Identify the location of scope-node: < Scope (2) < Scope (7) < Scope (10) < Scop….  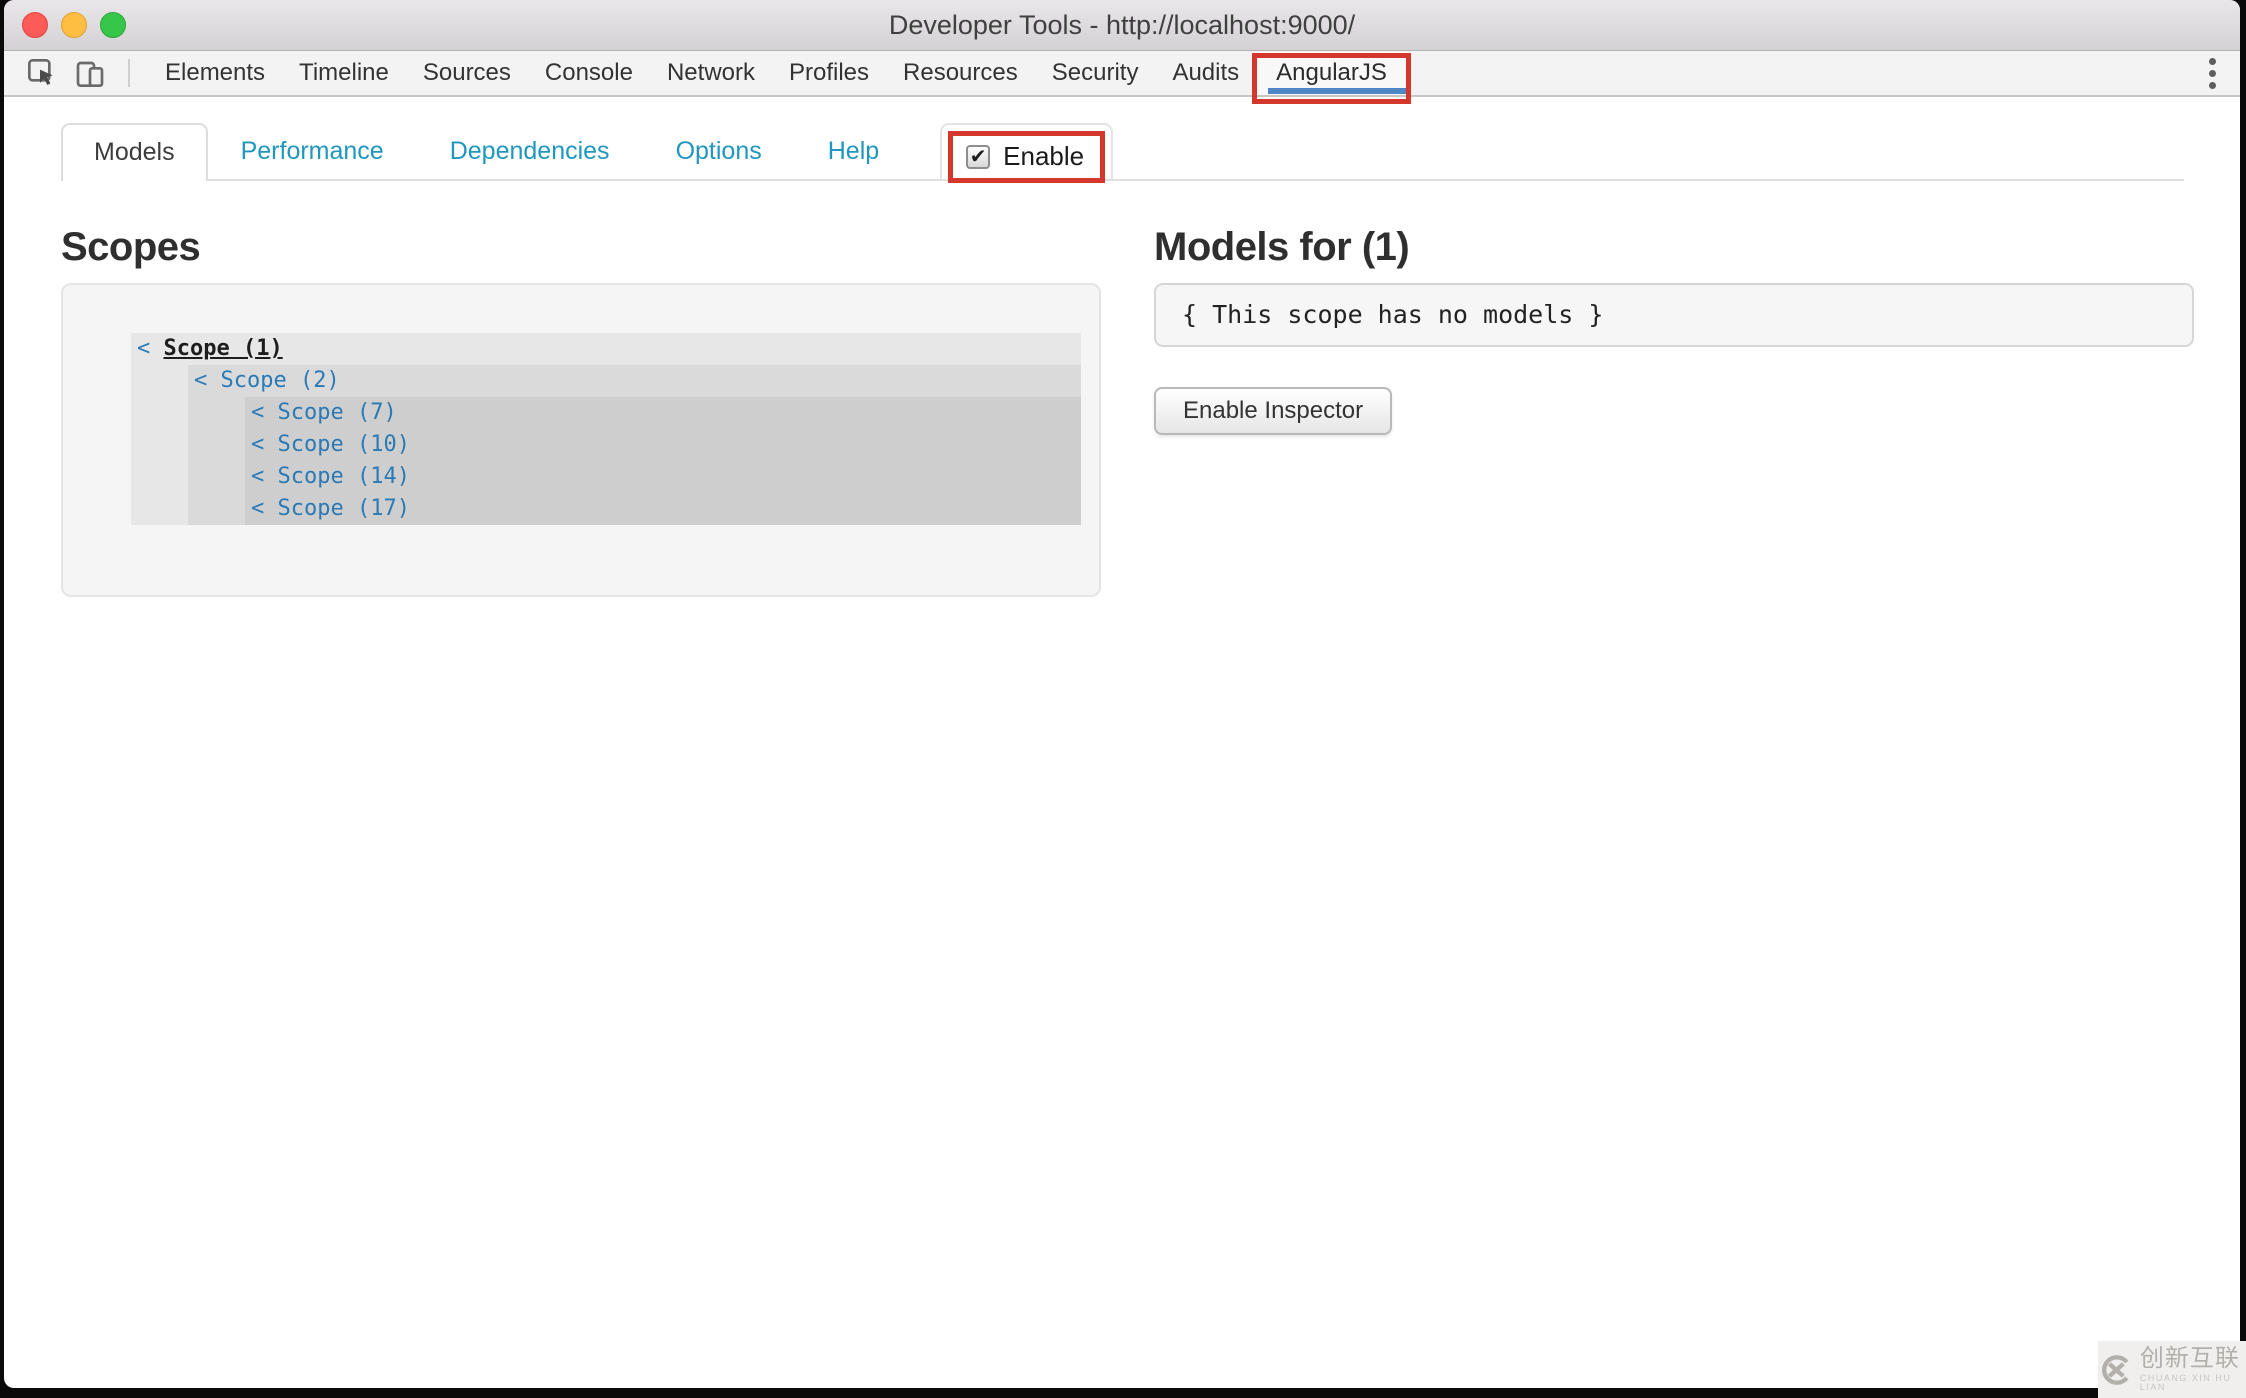
(634, 445).